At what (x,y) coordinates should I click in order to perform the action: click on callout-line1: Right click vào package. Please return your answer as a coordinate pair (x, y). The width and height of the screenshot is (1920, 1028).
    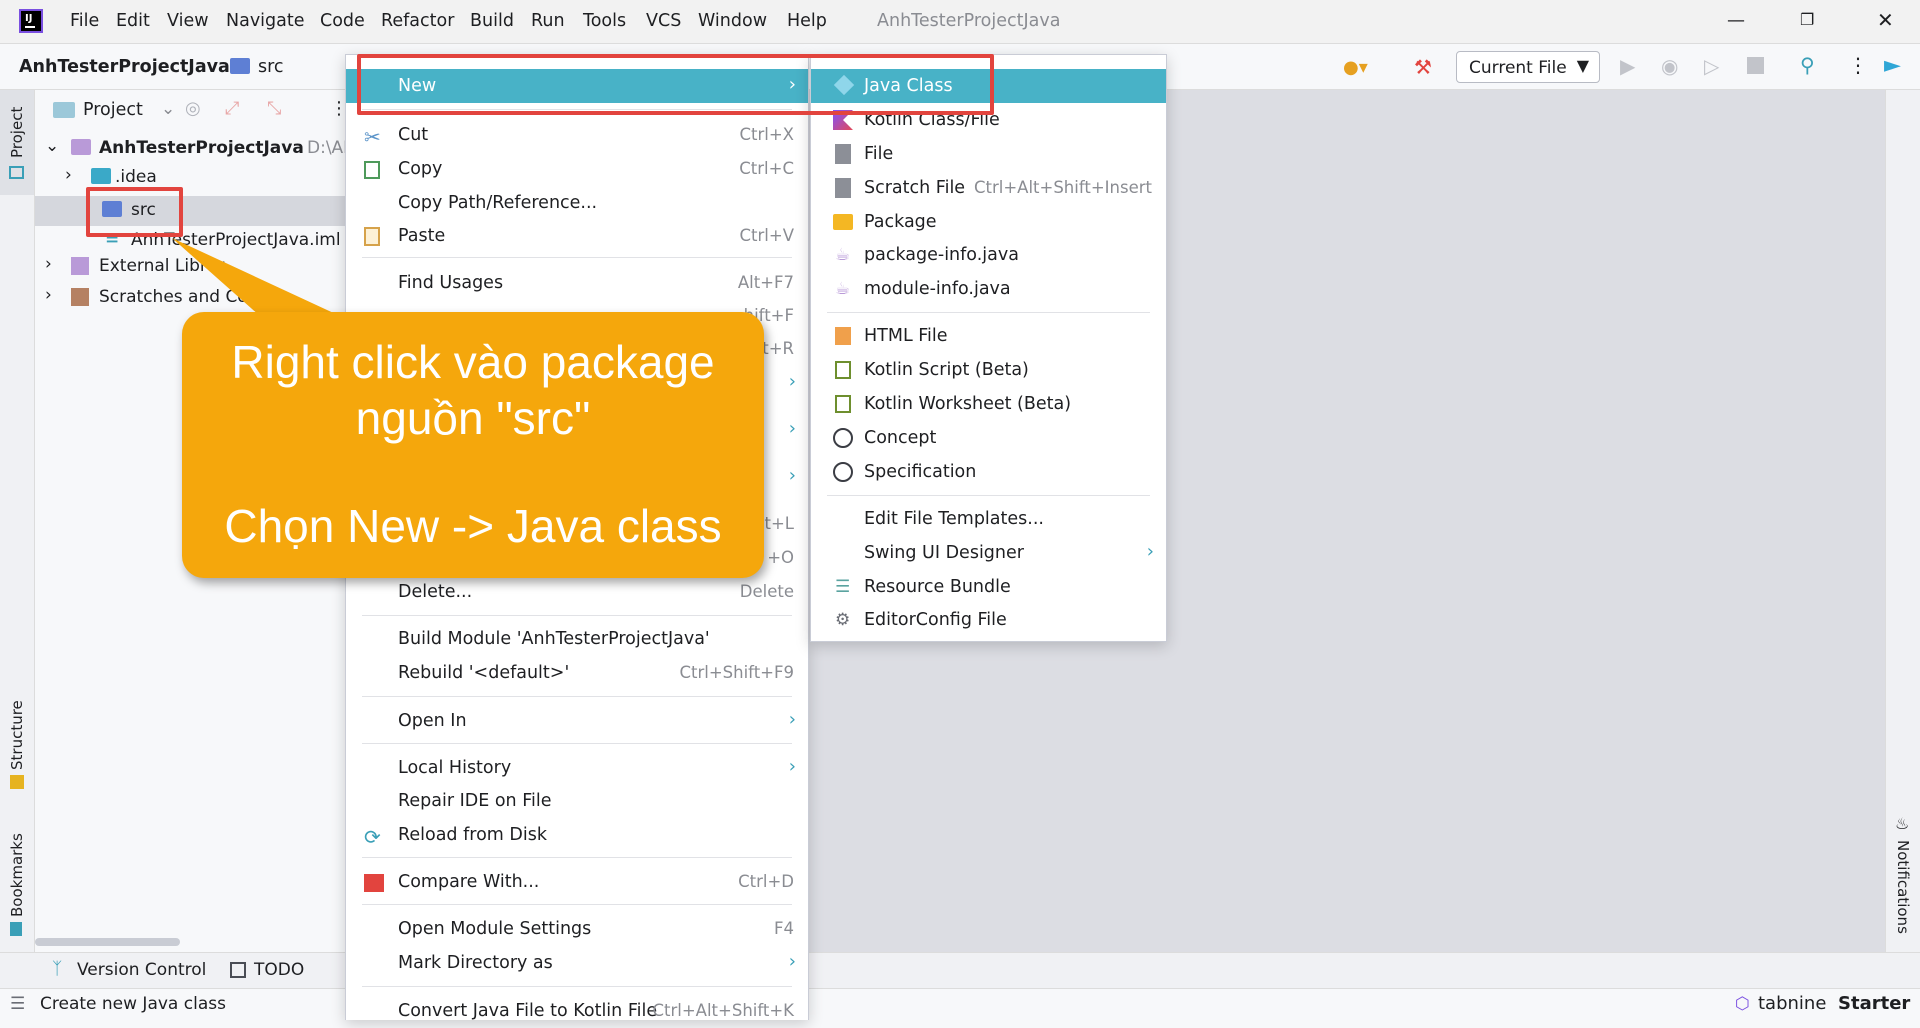
    Looking at the image, I should click on (473, 362).